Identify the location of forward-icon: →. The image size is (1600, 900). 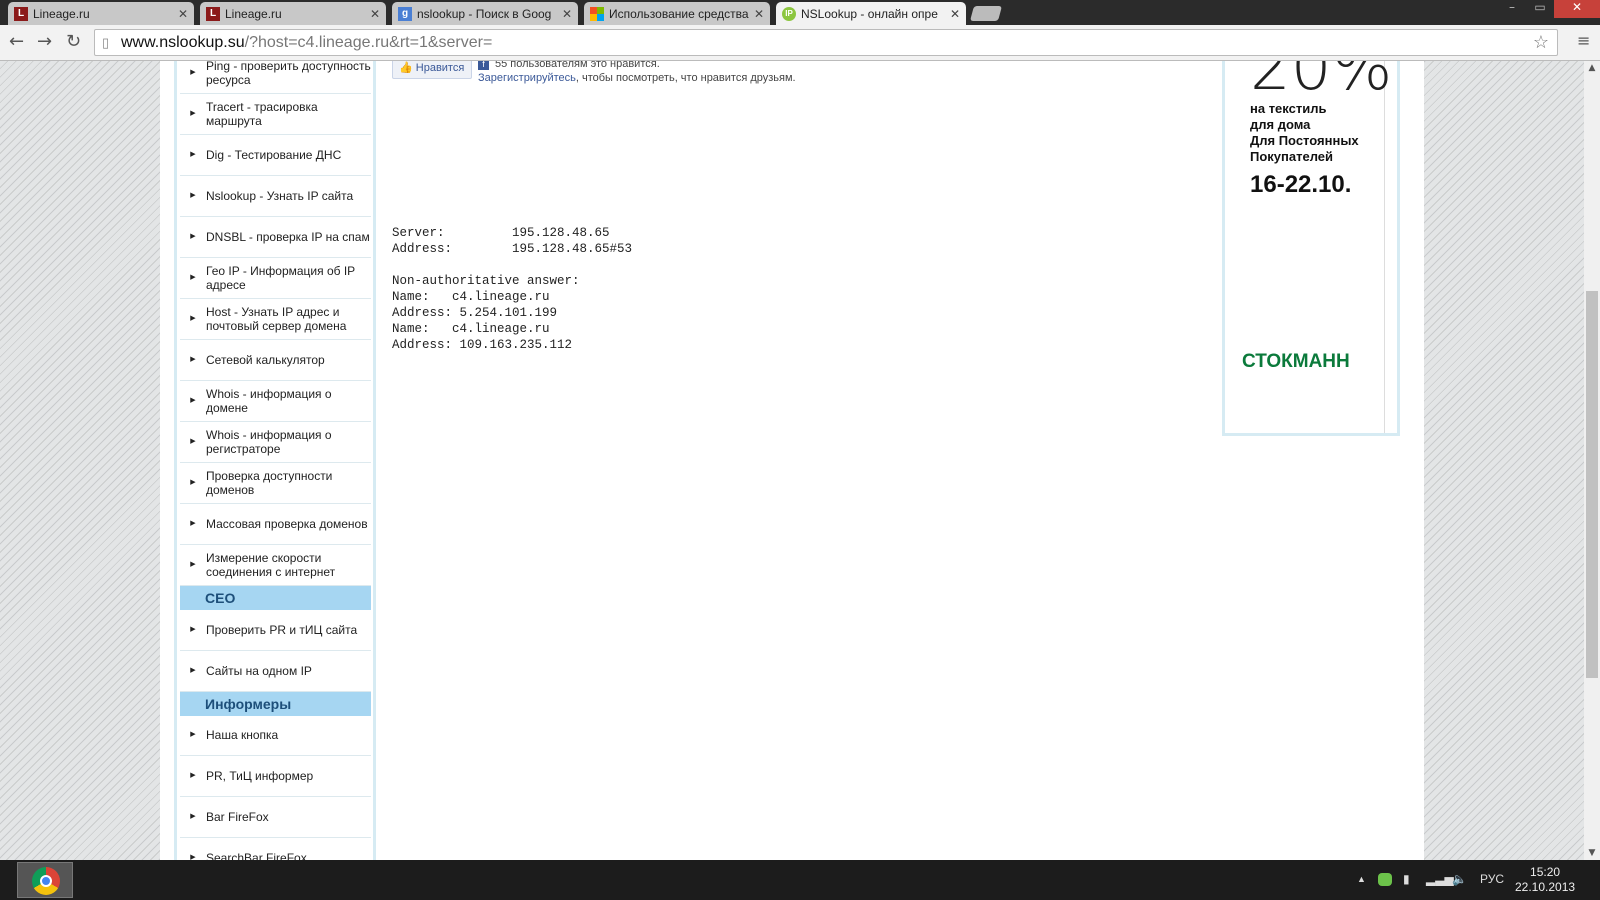
(44, 41).